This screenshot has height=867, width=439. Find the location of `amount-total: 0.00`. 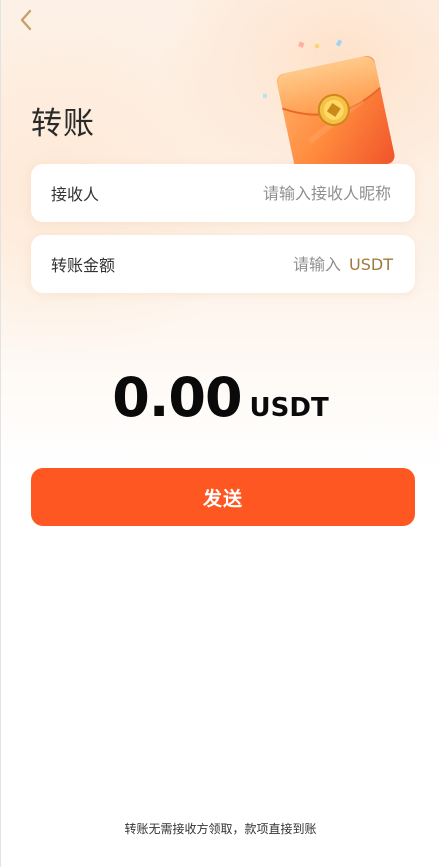

amount-total: 0.00 is located at coordinates (177, 397).